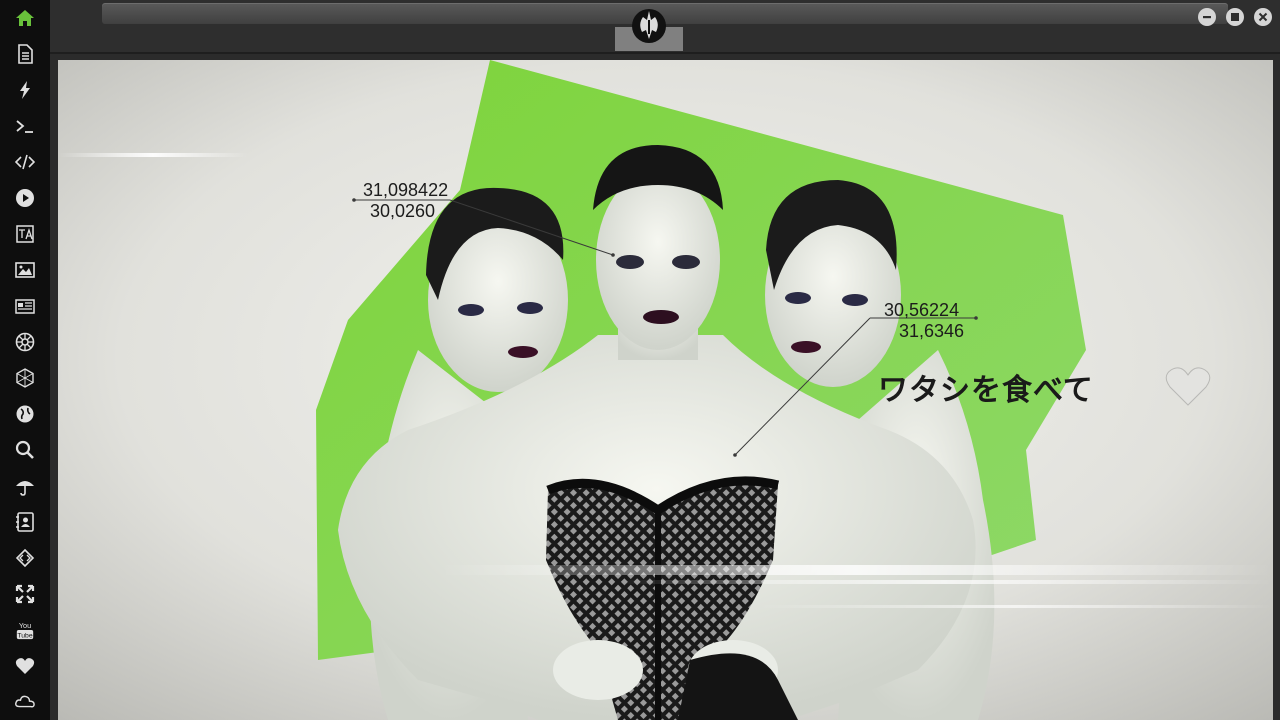 This screenshot has height=720, width=1280. Describe the element at coordinates (665, 53) in the screenshot. I see `toolbar-divider` at that location.